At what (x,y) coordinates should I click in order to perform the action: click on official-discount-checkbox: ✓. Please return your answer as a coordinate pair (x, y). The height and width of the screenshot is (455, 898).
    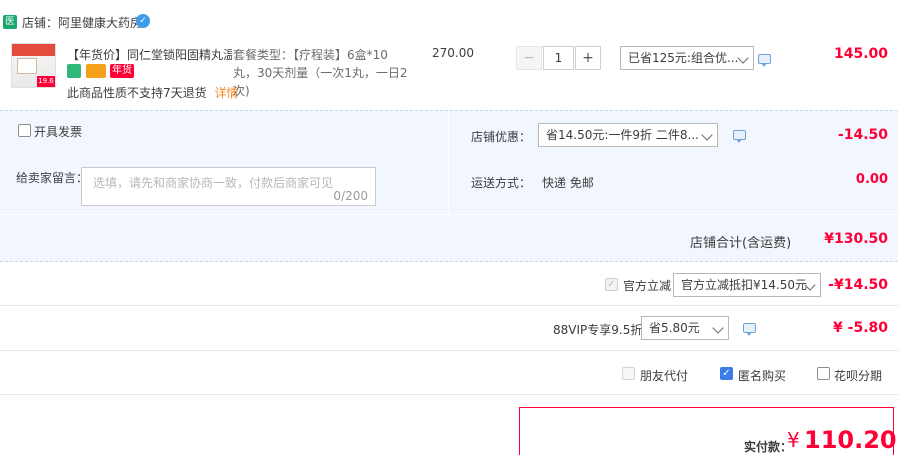
    Looking at the image, I should click on (611, 284).